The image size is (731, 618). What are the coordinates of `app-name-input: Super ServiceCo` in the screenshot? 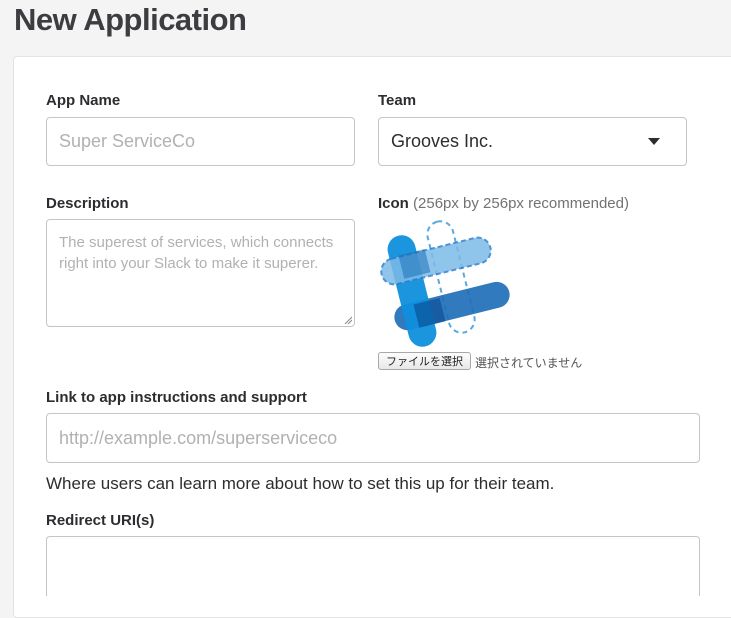 It's located at (200, 141).